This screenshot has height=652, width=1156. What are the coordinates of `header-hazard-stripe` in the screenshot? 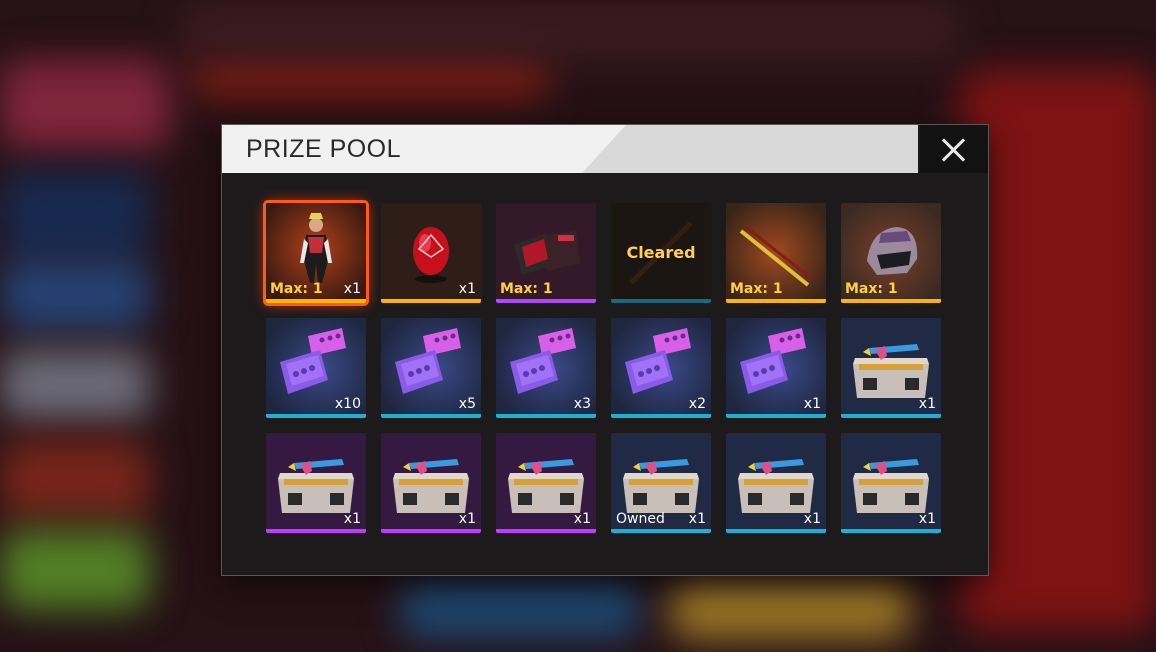 It's located at (570, 175).